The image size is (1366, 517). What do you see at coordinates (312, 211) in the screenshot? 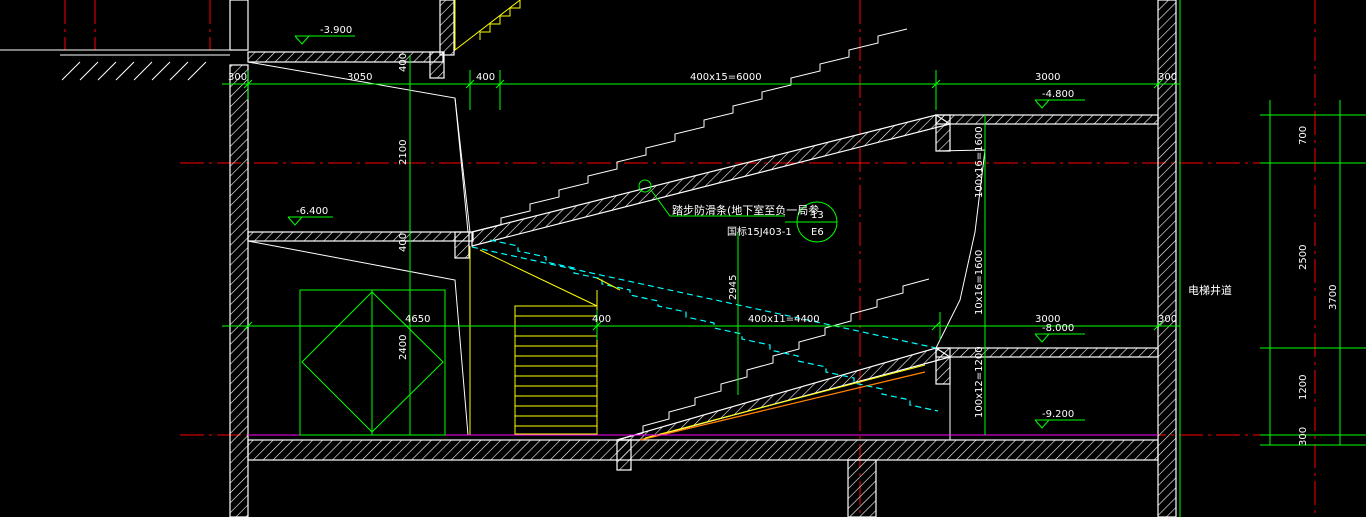
I see `level-mid-left: -6.400` at bounding box center [312, 211].